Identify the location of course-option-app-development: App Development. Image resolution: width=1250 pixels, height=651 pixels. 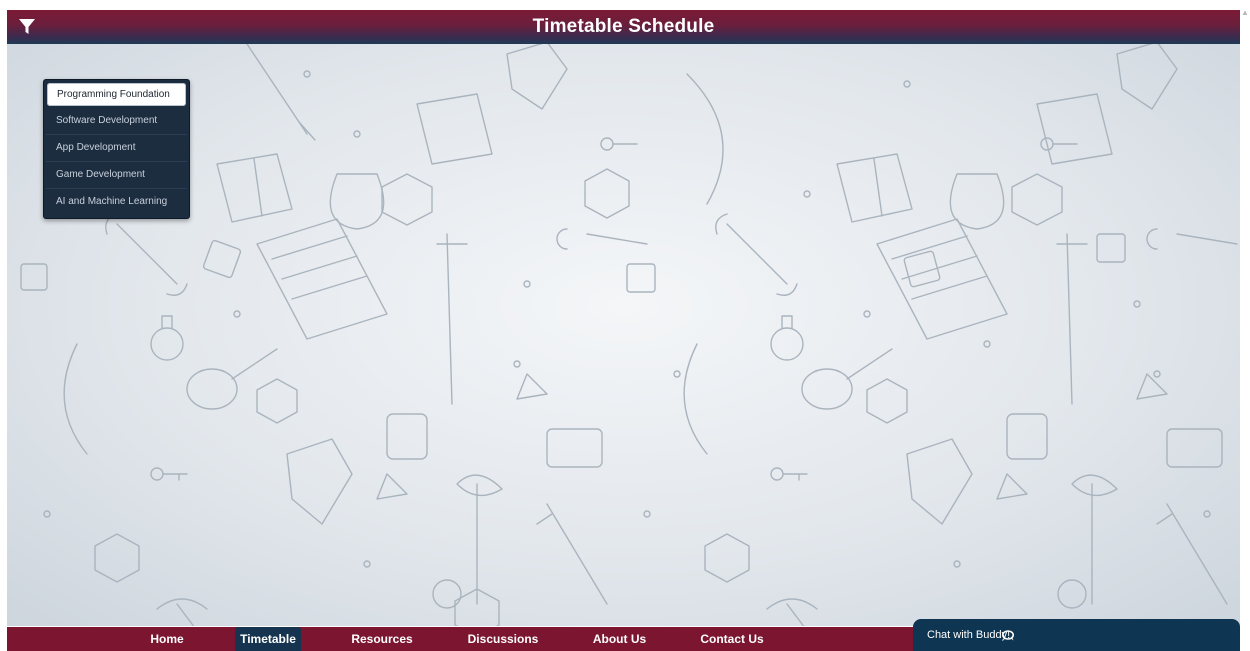
(116, 148).